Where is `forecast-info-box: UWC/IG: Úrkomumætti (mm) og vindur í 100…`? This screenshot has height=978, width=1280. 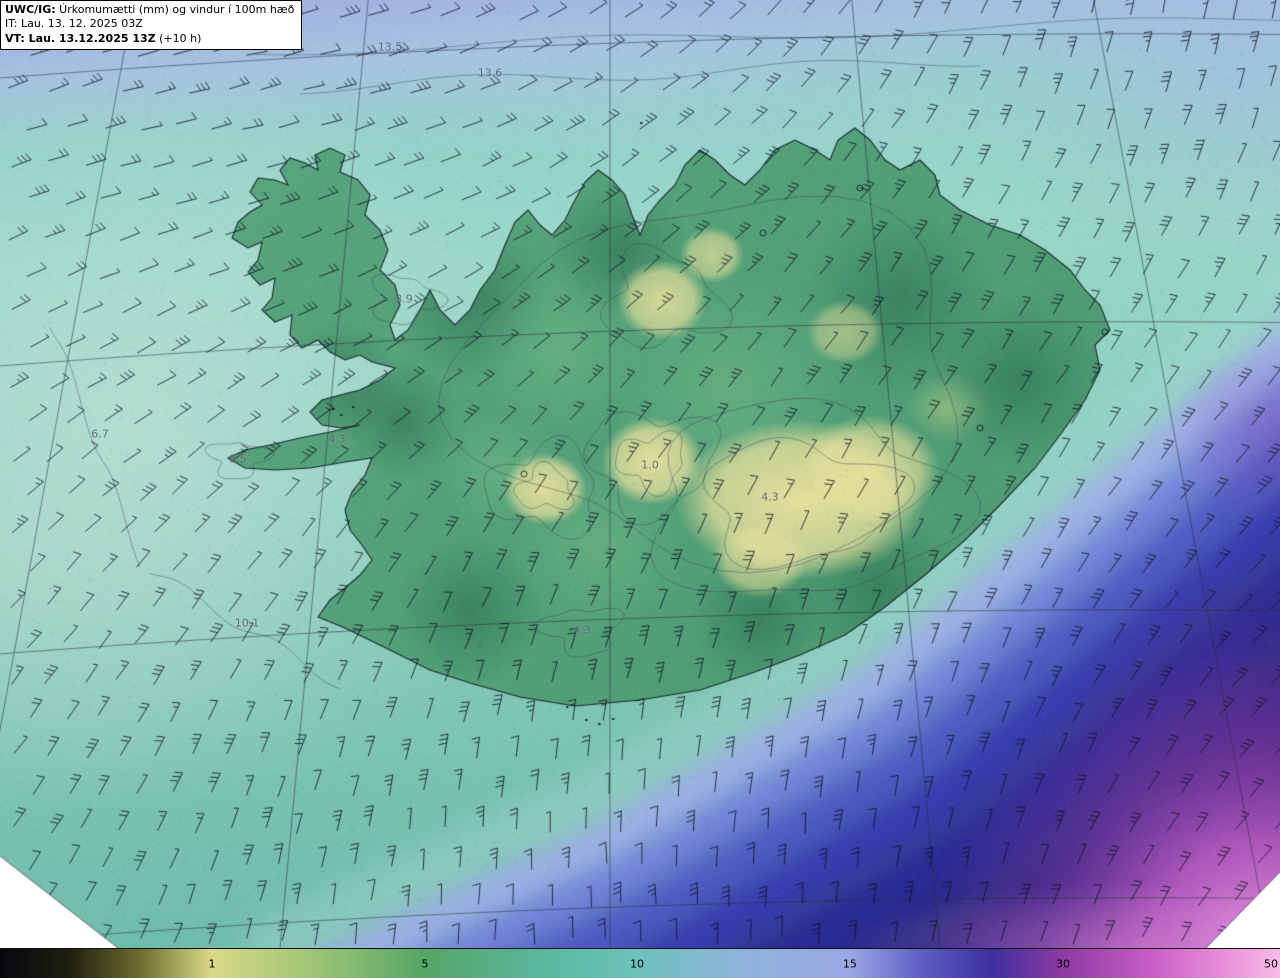
forecast-info-box: UWC/IG: Úrkomumætti (mm) og vindur í 100… is located at coordinates (151, 25).